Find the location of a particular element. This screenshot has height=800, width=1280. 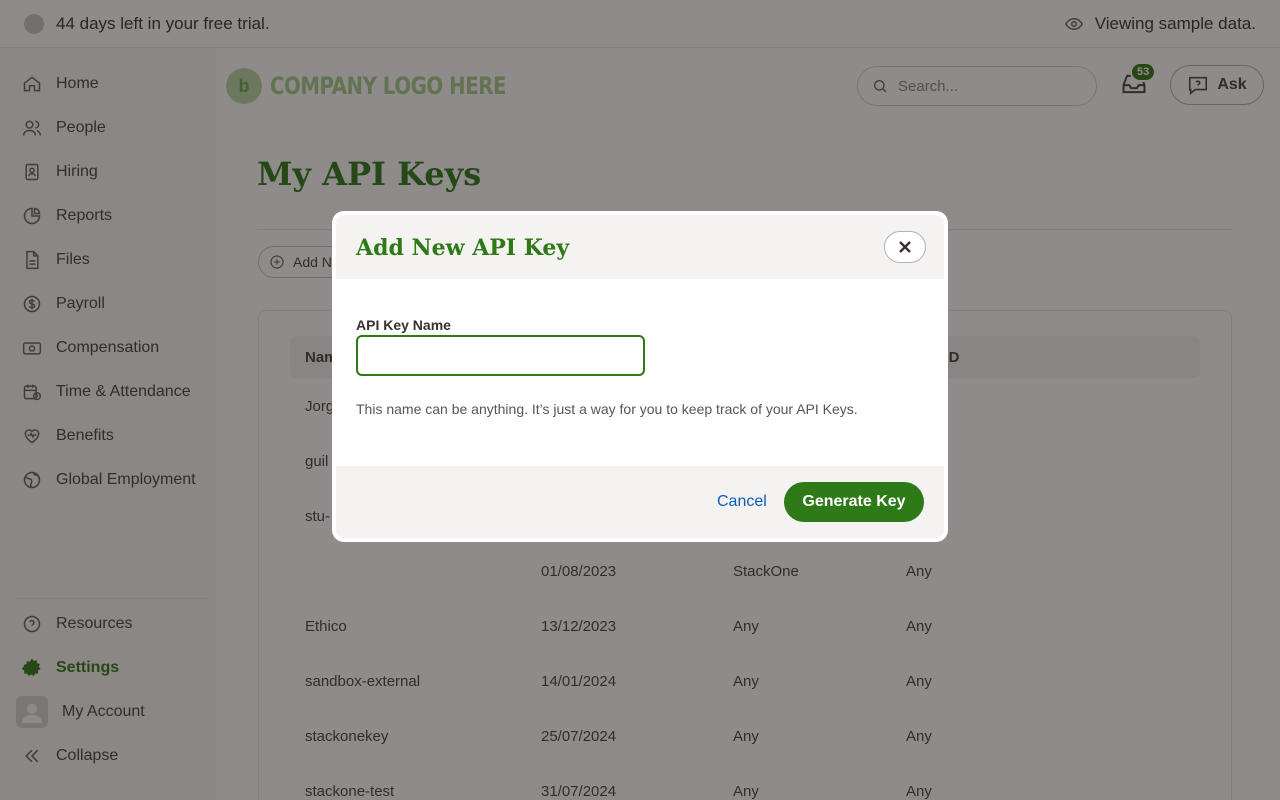

generate-key-button: Generate Key is located at coordinates (854, 502).